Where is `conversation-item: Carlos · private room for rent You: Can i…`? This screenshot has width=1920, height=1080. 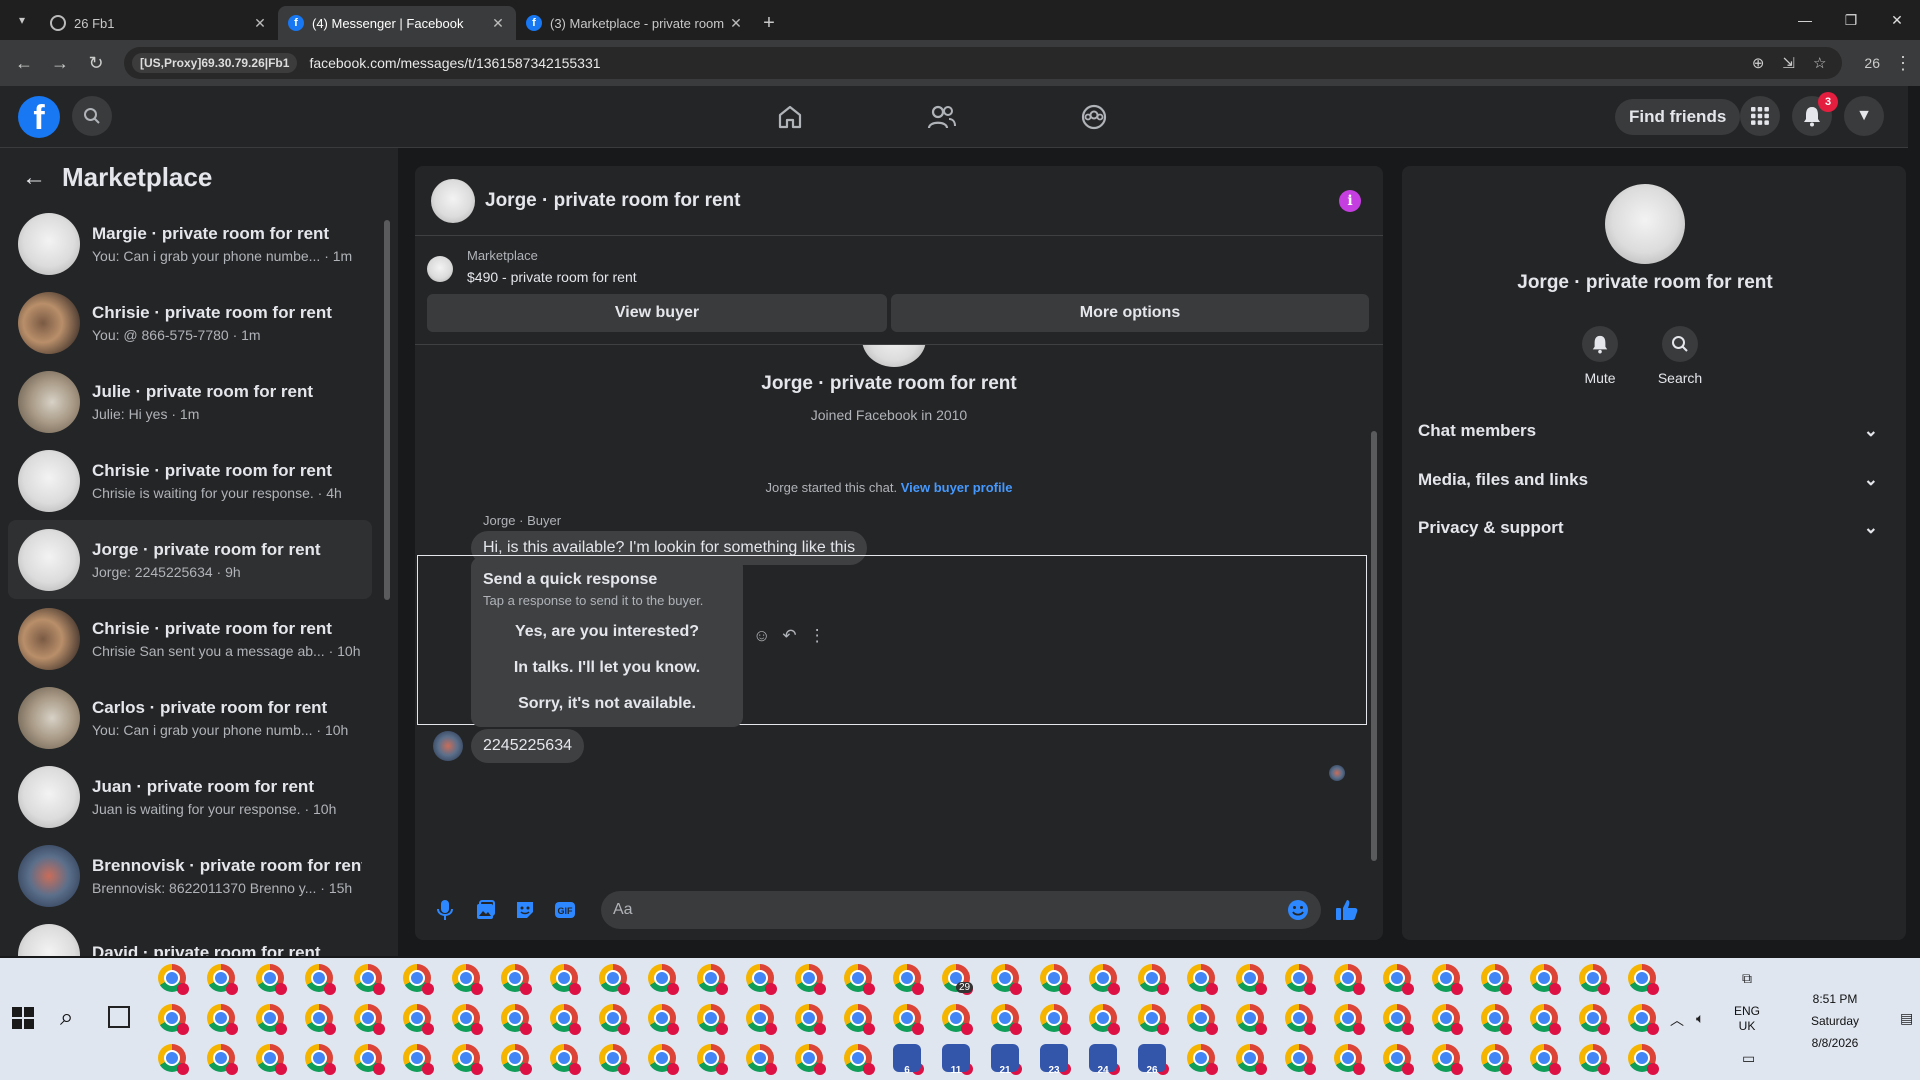
conversation-item: Carlos · private room for rent You: Can i… is located at coordinates (190, 717).